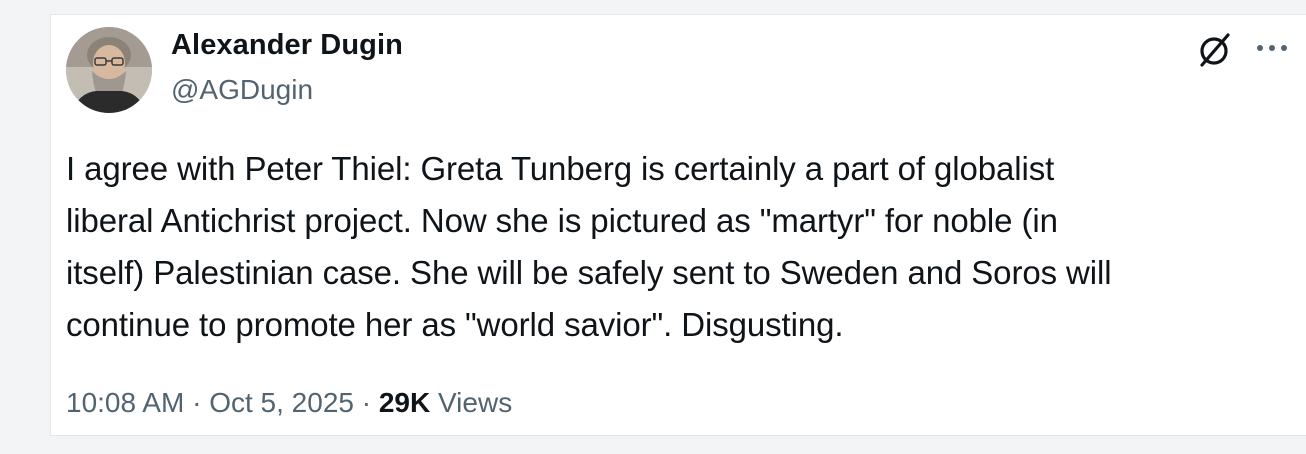  What do you see at coordinates (287, 45) in the screenshot?
I see `author-name: Alexander Dugin` at bounding box center [287, 45].